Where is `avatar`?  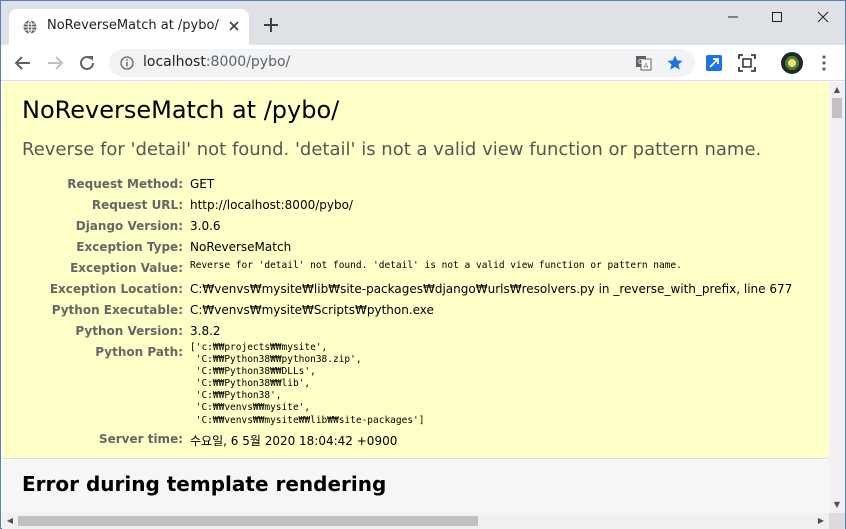
avatar is located at coordinates (792, 63).